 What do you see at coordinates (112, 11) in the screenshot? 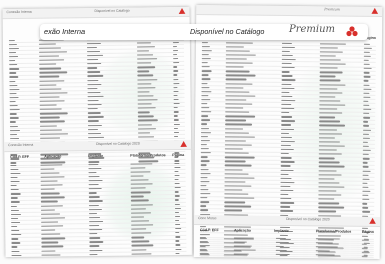
I see `left-page-header-center: Disponível no Catálogo` at bounding box center [112, 11].